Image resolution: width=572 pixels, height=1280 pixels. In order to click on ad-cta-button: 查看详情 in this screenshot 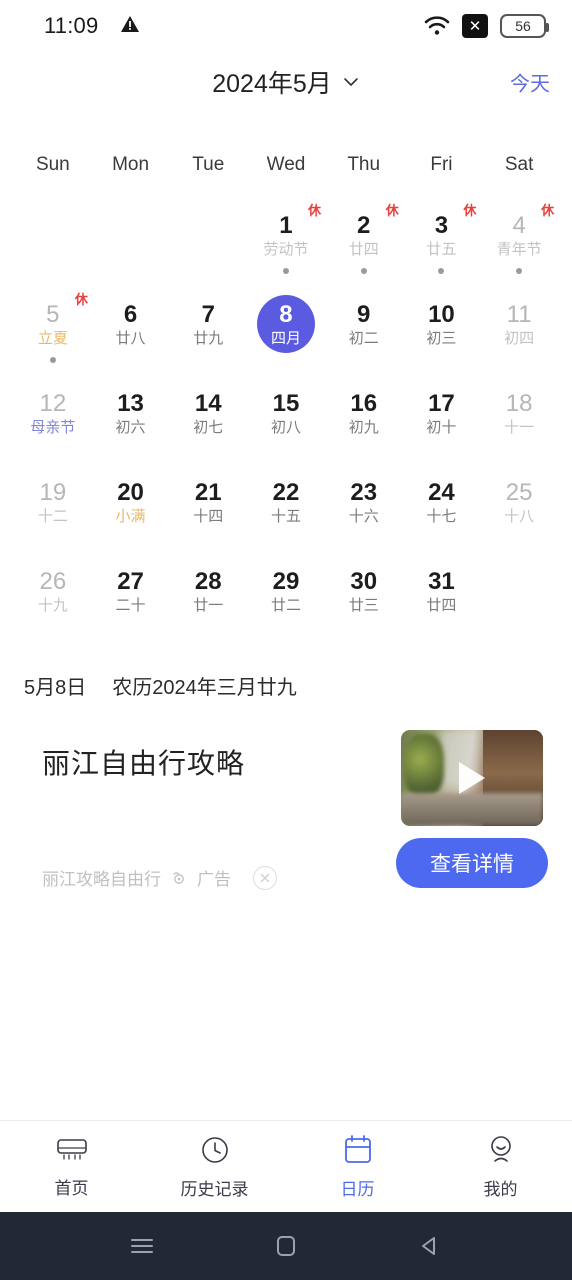, I will do `click(472, 863)`.